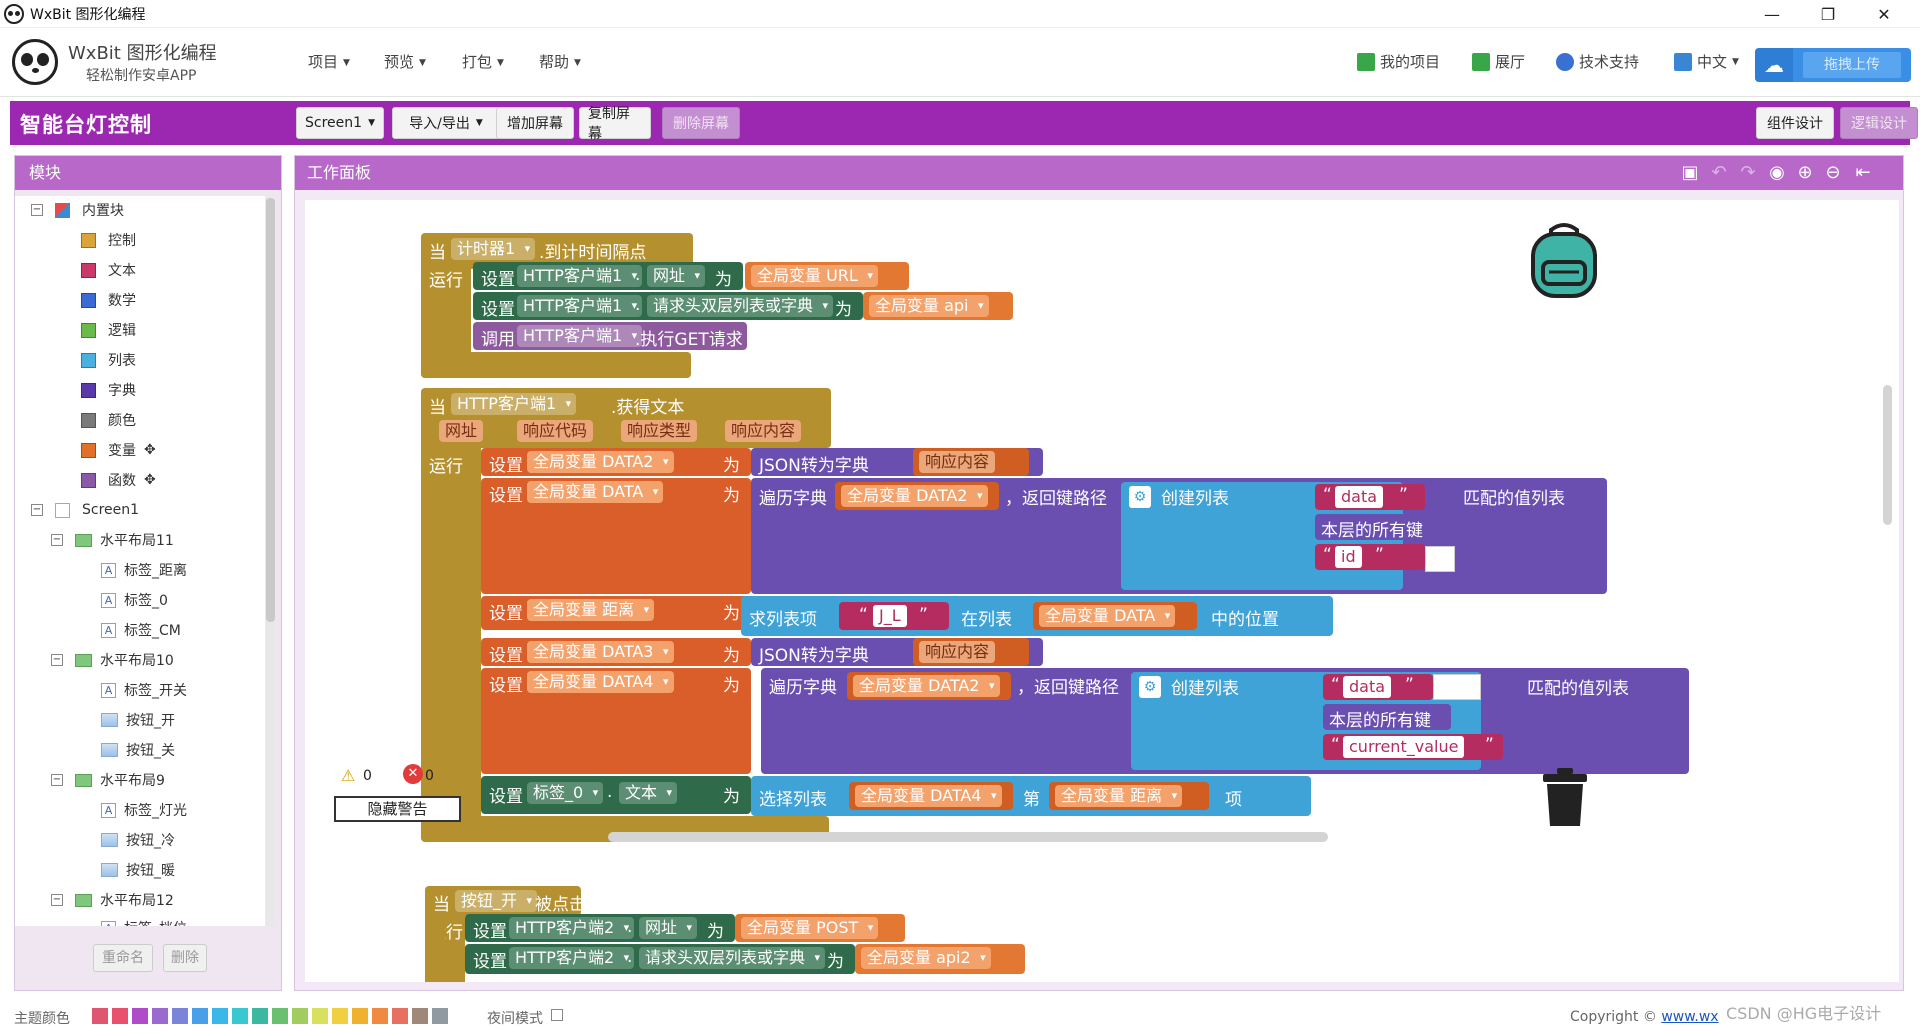 The height and width of the screenshot is (1030, 1920). I want to click on tree-button: 按钮_关, so click(138, 750).